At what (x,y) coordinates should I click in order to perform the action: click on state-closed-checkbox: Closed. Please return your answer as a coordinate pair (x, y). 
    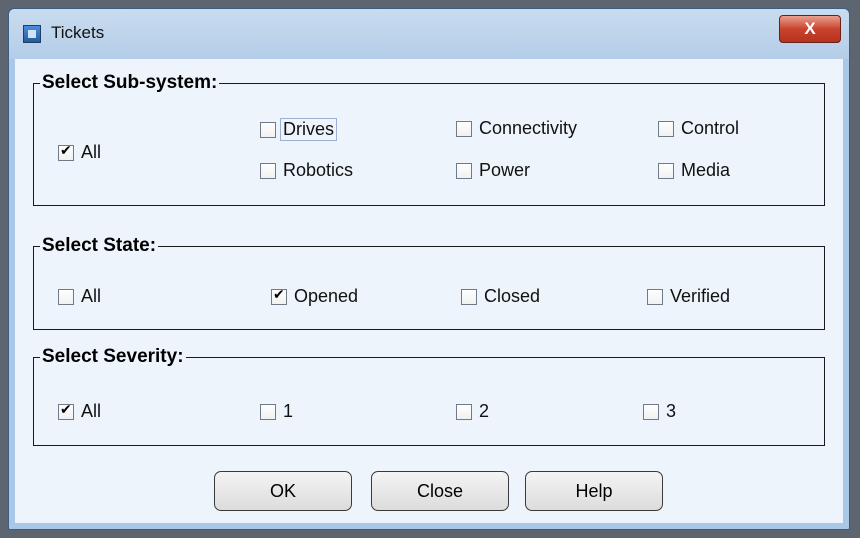
    Looking at the image, I should click on (500, 296).